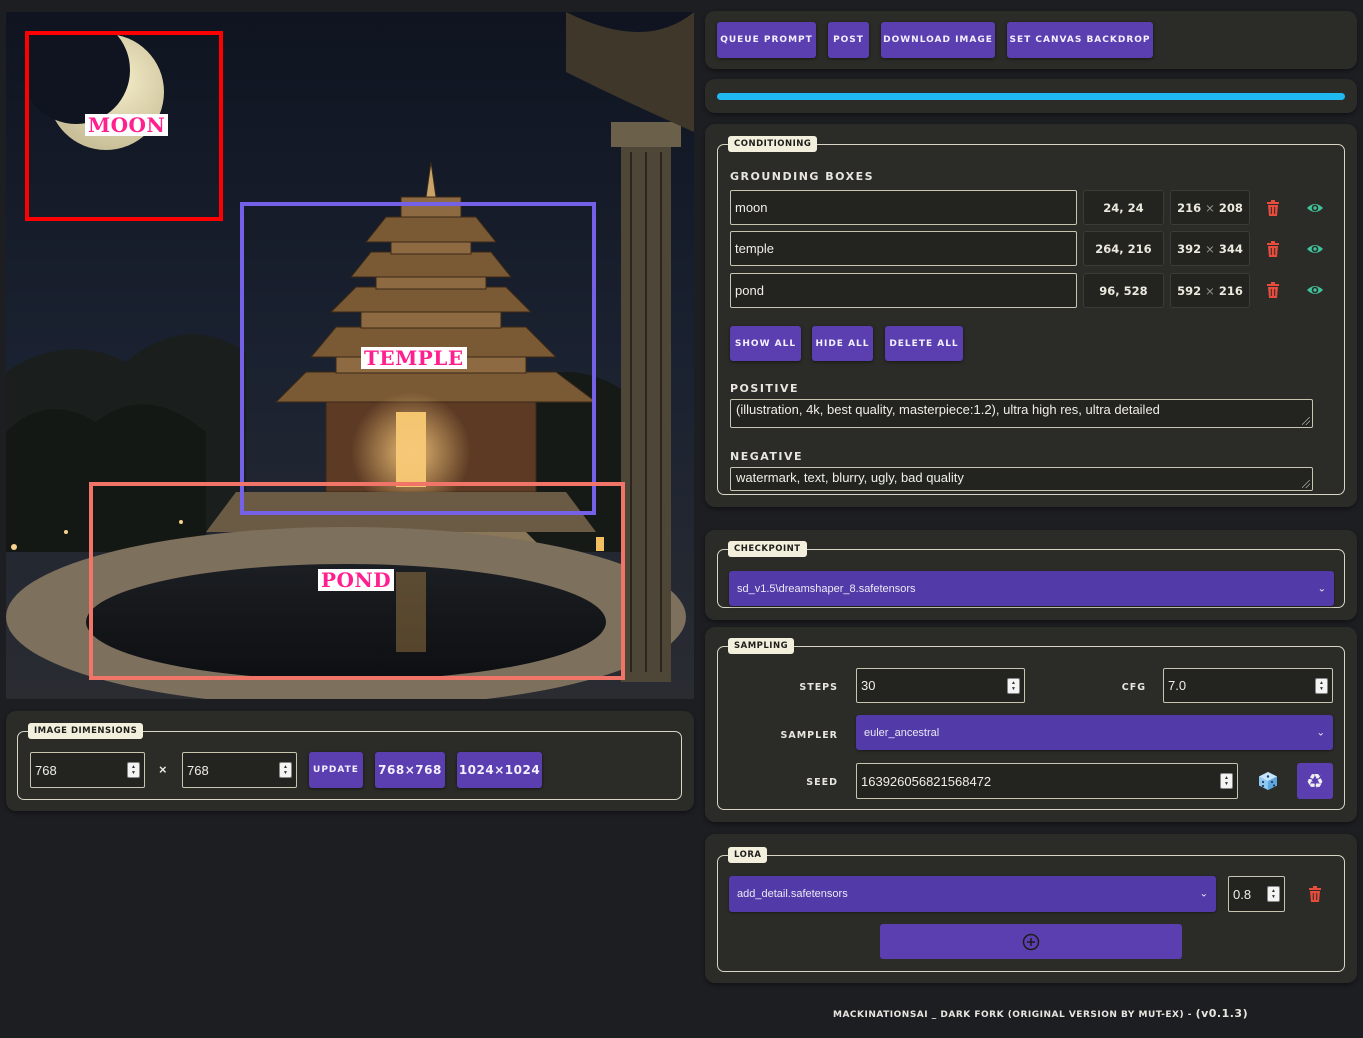  I want to click on grounding-width-value: 216, so click(1189, 207).